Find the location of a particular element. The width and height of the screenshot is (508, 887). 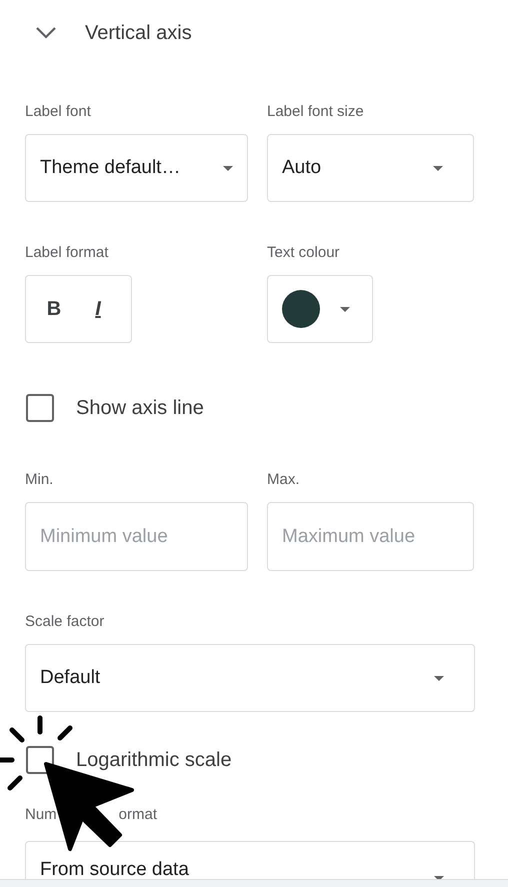

field-label: Min. is located at coordinates (39, 479).